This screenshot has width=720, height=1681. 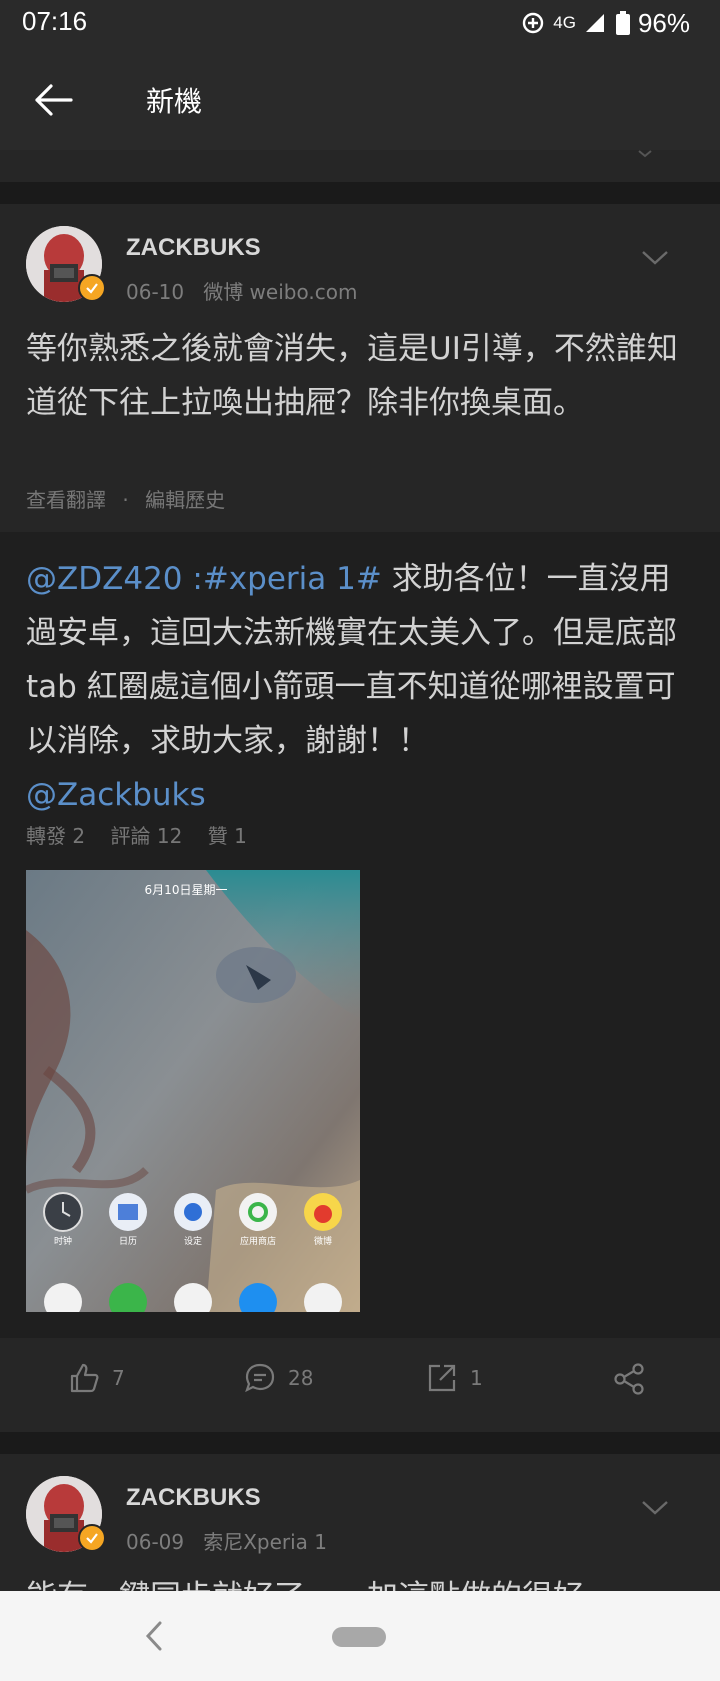 What do you see at coordinates (278, 1378) in the screenshot?
I see `comment-button: 28` at bounding box center [278, 1378].